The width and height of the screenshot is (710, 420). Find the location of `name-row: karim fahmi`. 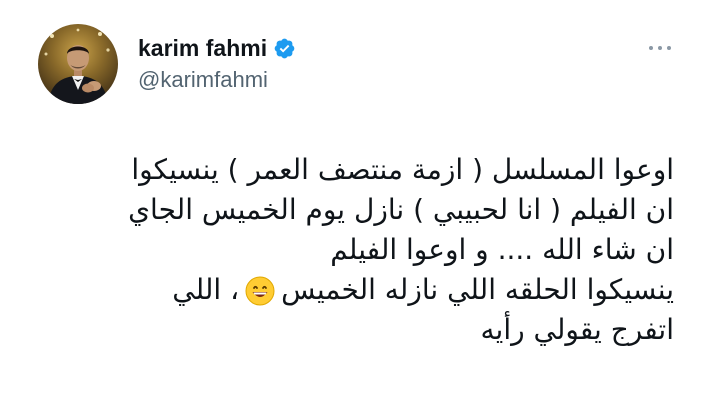

name-row: karim fahmi is located at coordinates (217, 48).